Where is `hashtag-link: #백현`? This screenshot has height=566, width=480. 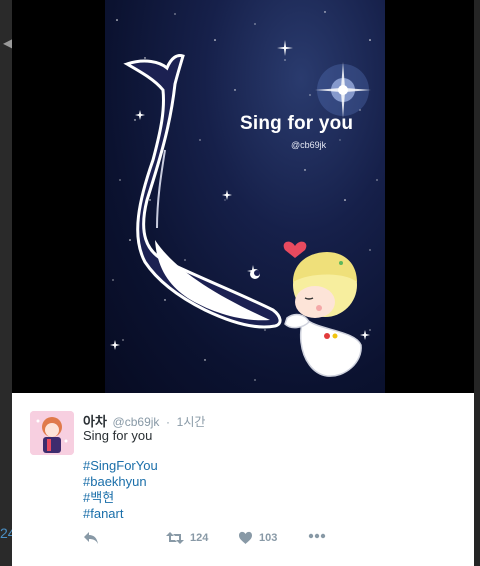 hashtag-link: #백현 is located at coordinates (120, 498).